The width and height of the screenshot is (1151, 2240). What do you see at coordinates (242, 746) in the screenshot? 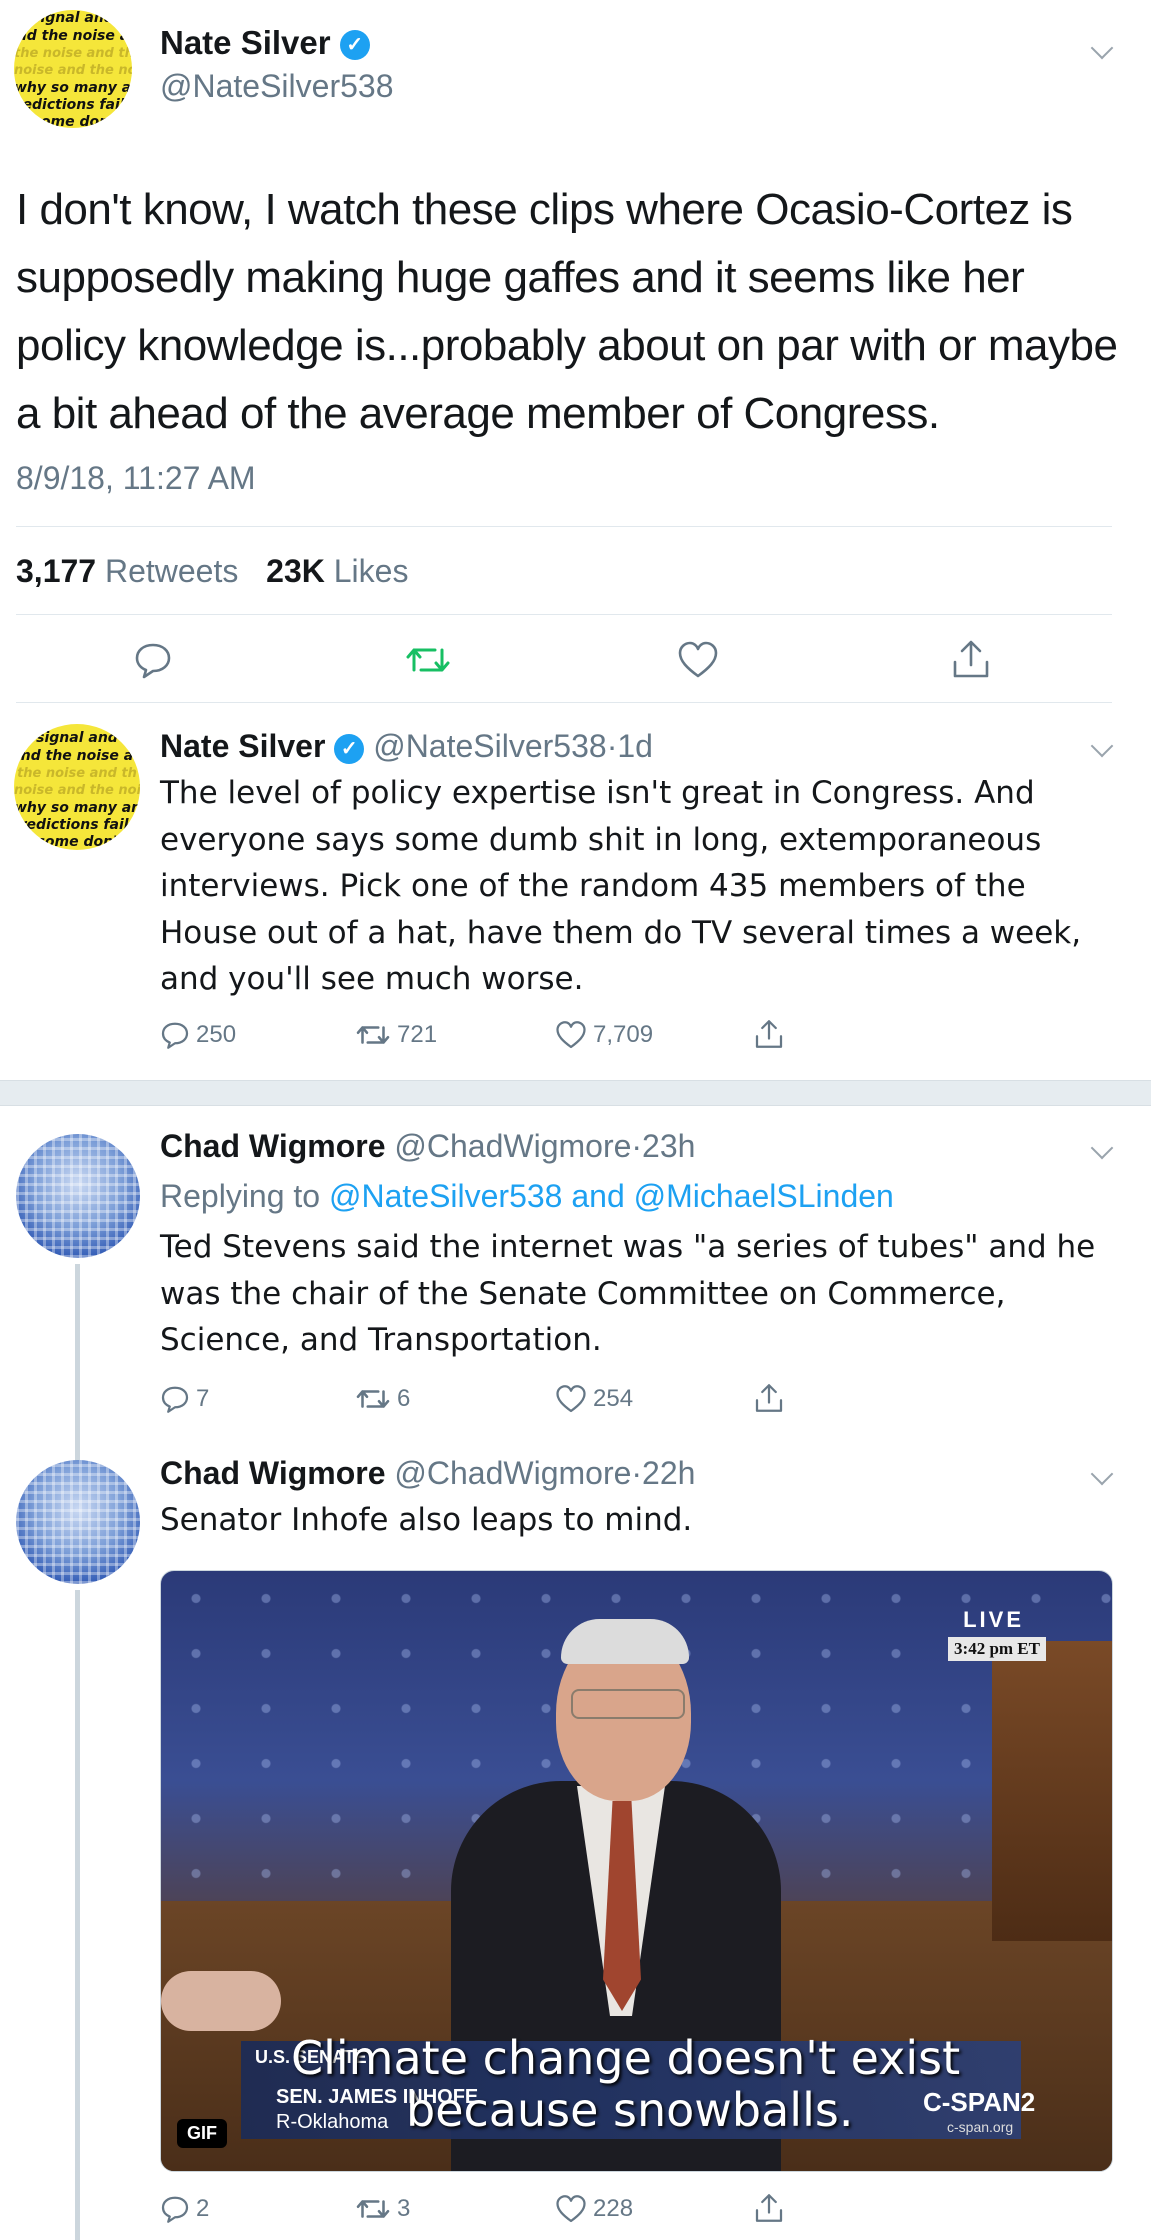
I see `author-name: Nate Silver` at bounding box center [242, 746].